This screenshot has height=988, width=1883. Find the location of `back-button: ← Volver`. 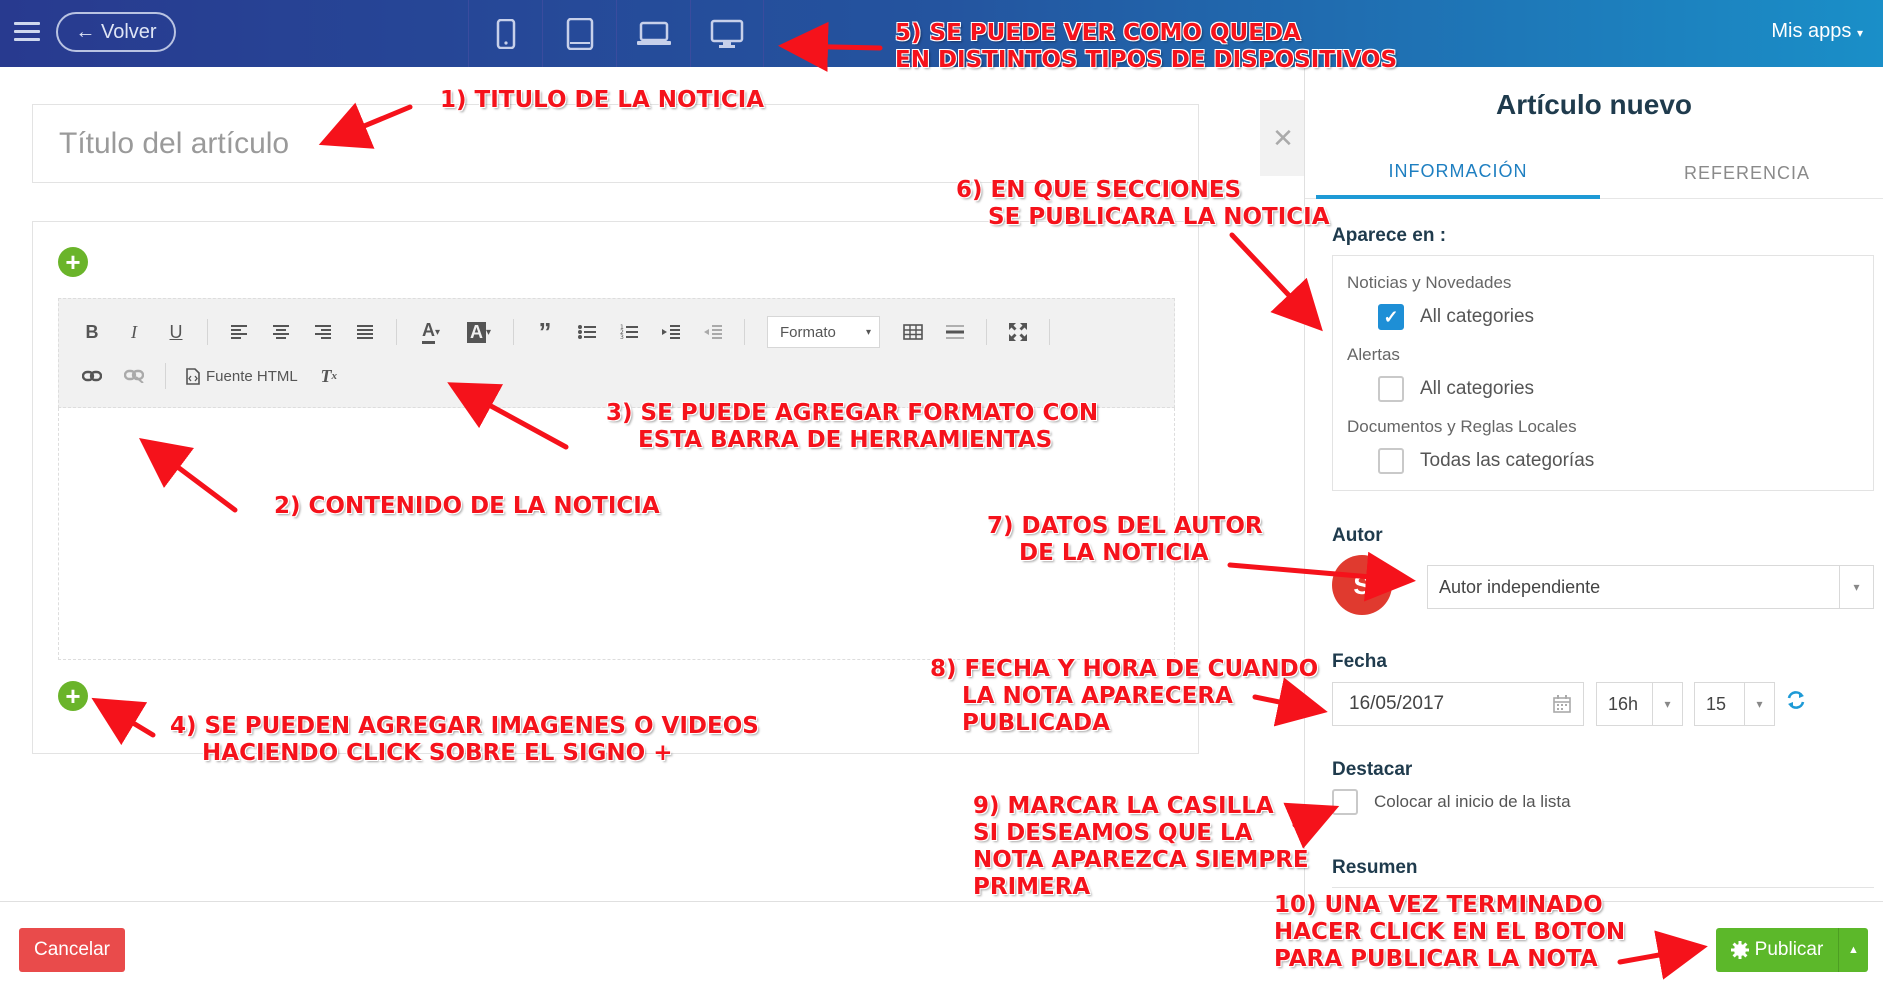

back-button: ← Volver is located at coordinates (116, 32).